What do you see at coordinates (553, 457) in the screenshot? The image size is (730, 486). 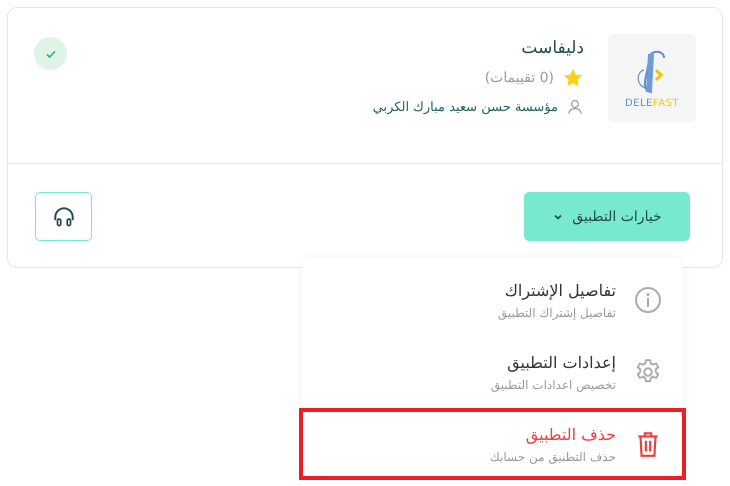 I see `menu-item-subtitle: حذف التطبيق من حسابك` at bounding box center [553, 457].